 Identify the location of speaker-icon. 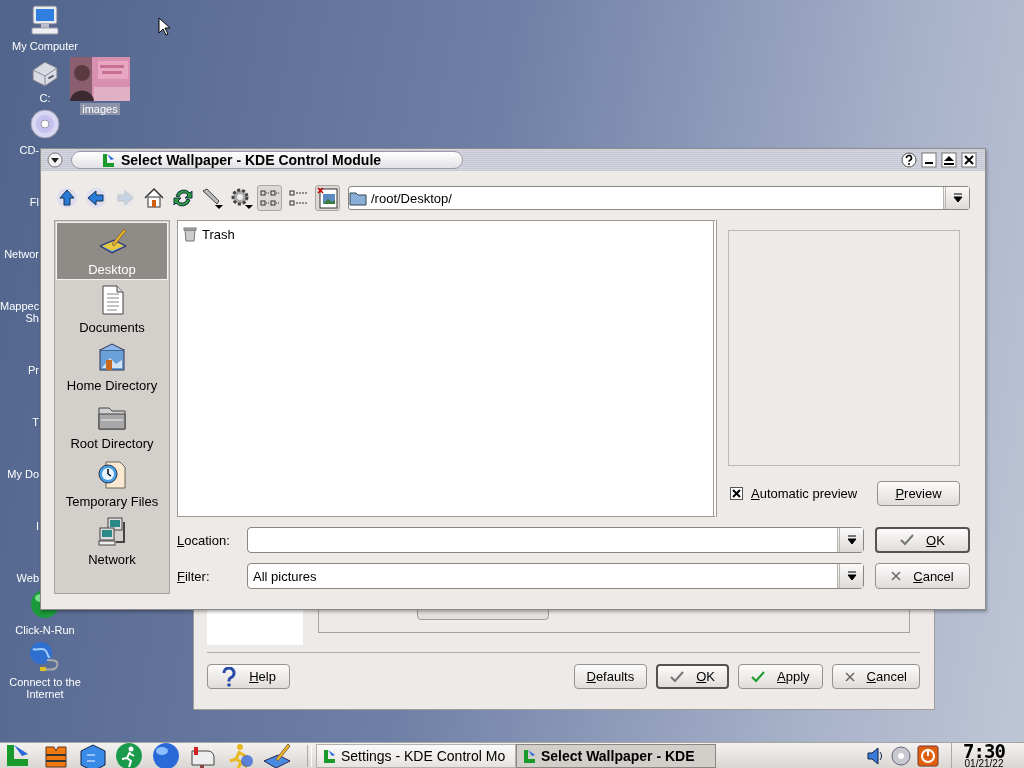
(875, 755).